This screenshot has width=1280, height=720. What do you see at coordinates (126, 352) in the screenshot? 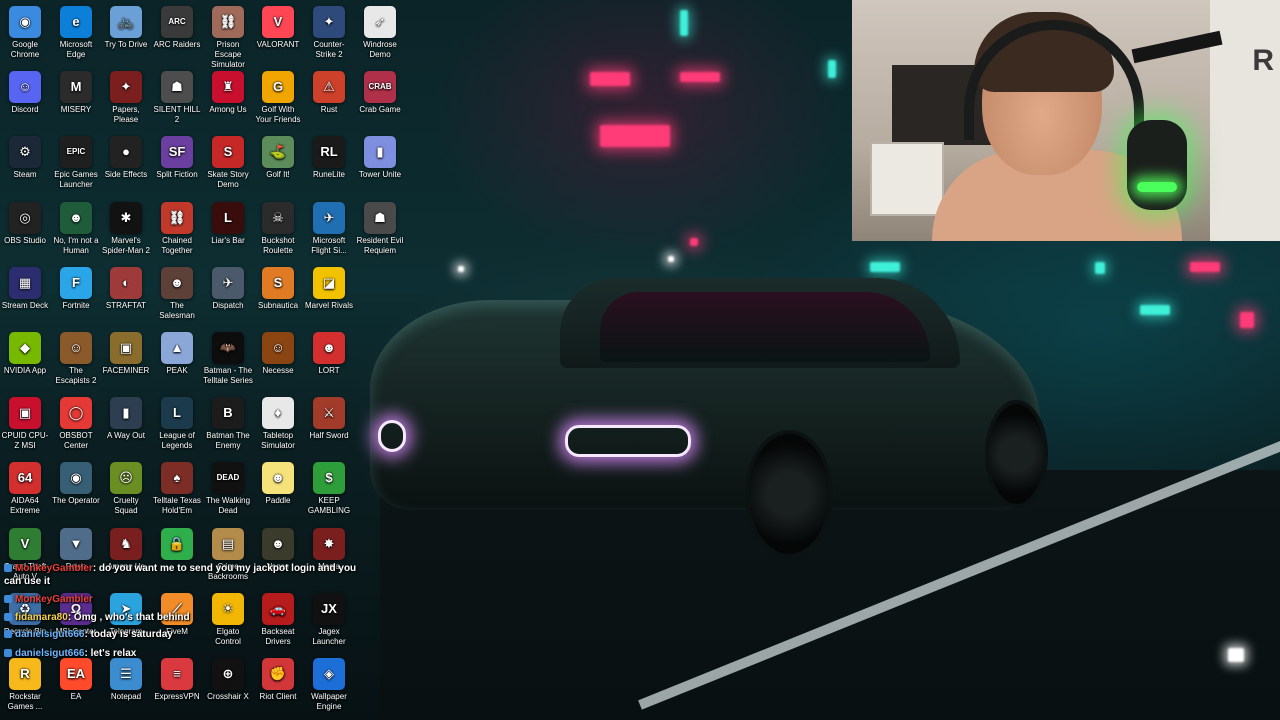
I see `desktop-shortcut: ▣ FACEMINER` at bounding box center [126, 352].